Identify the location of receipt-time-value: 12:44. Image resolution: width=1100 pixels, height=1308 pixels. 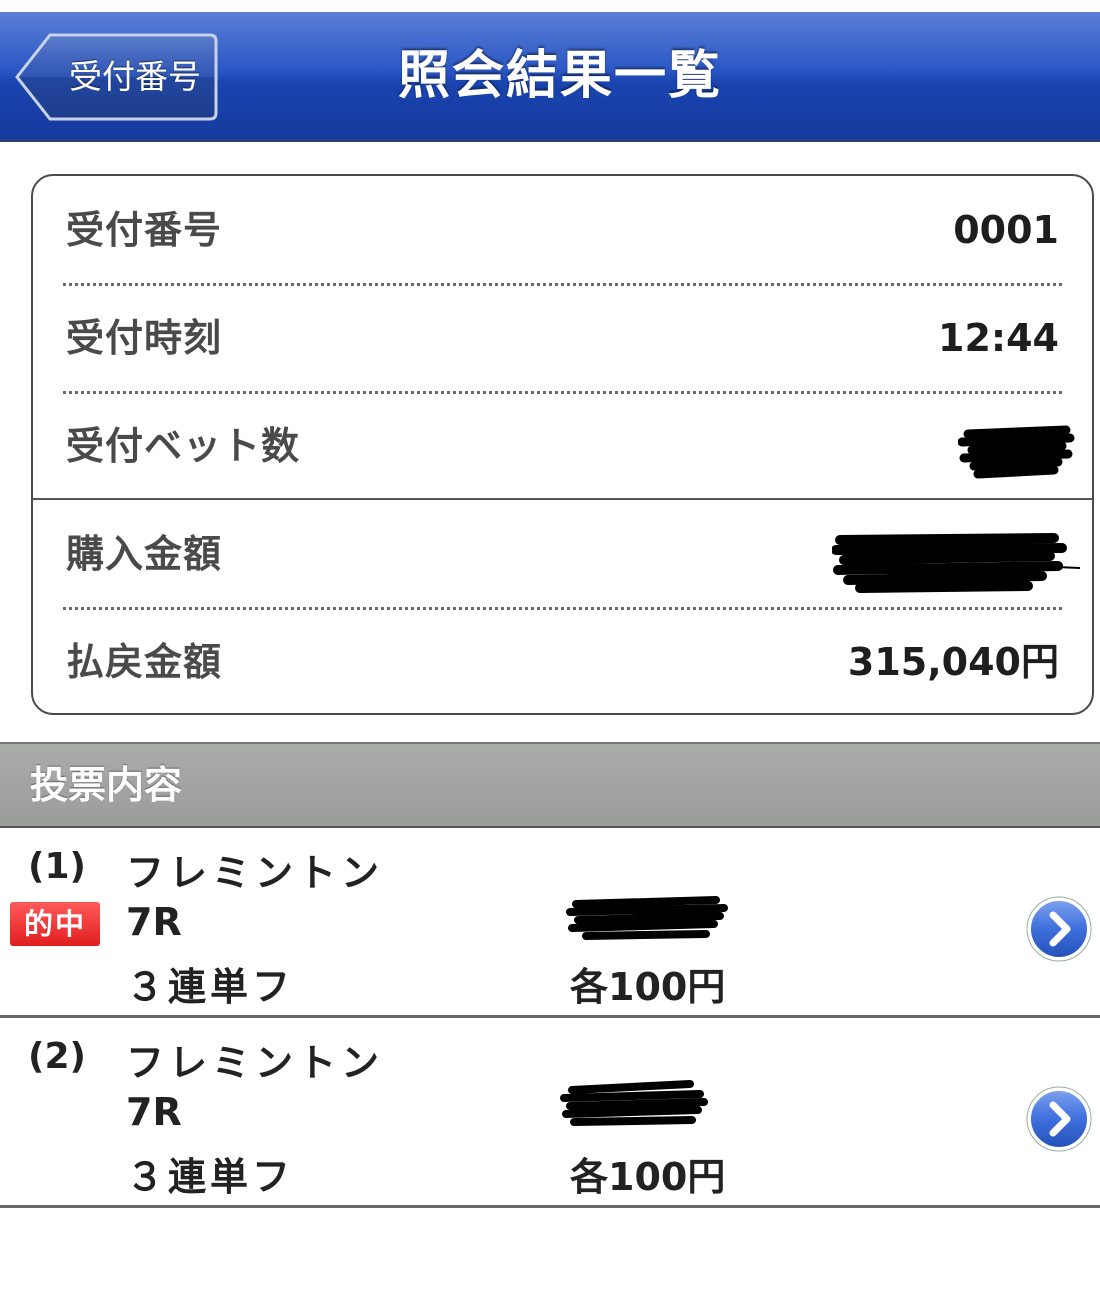
(998, 338).